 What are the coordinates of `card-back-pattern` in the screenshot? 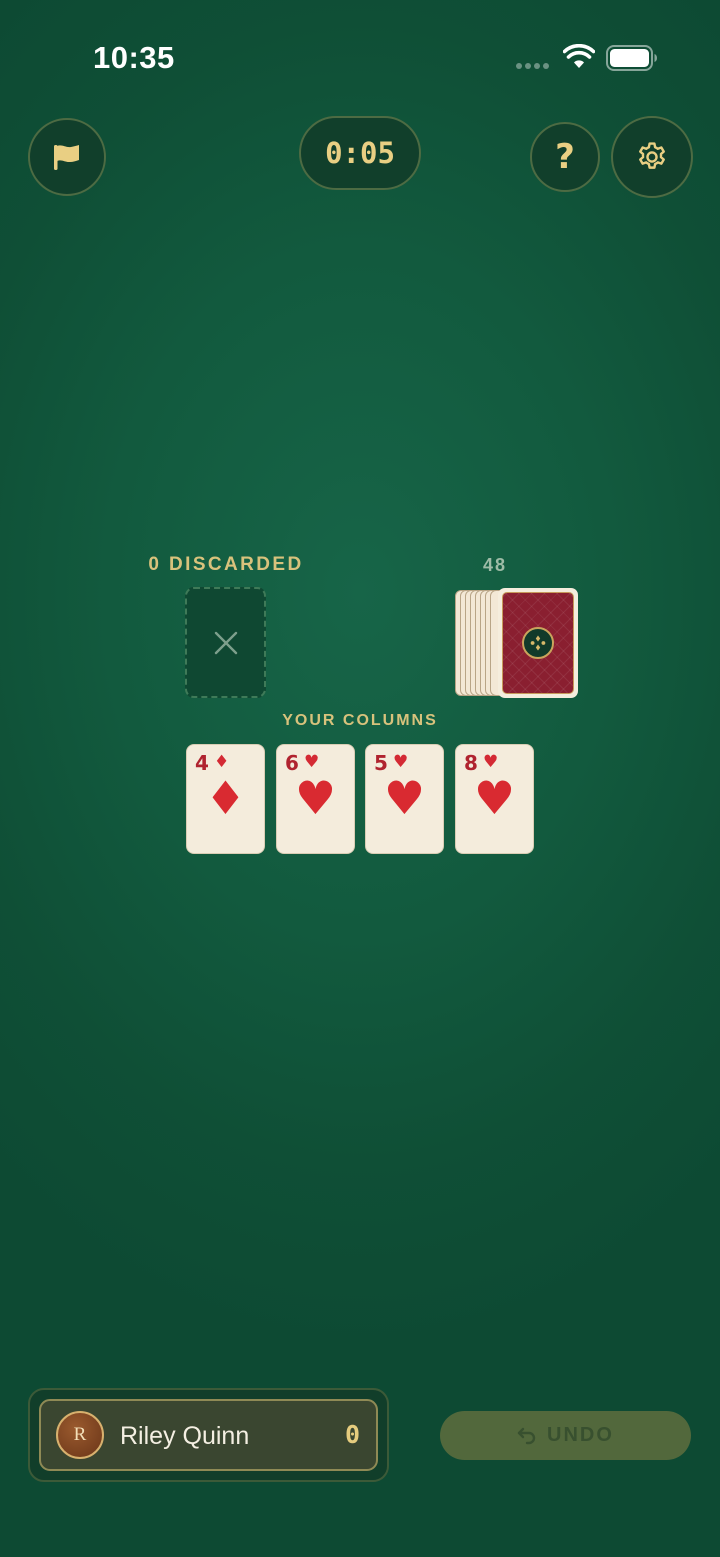 It's located at (538, 643).